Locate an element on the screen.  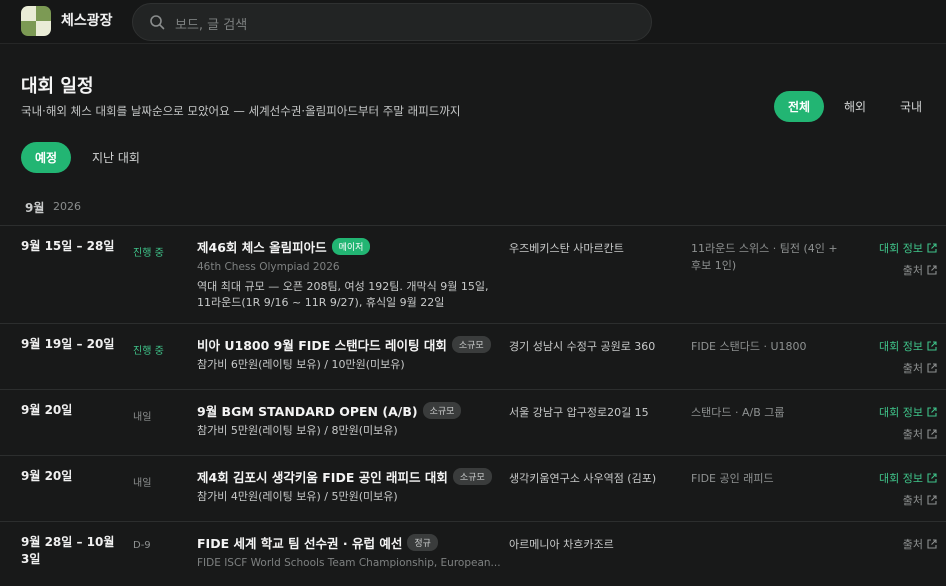
page-title: 대회 일정 is located at coordinates (57, 86).